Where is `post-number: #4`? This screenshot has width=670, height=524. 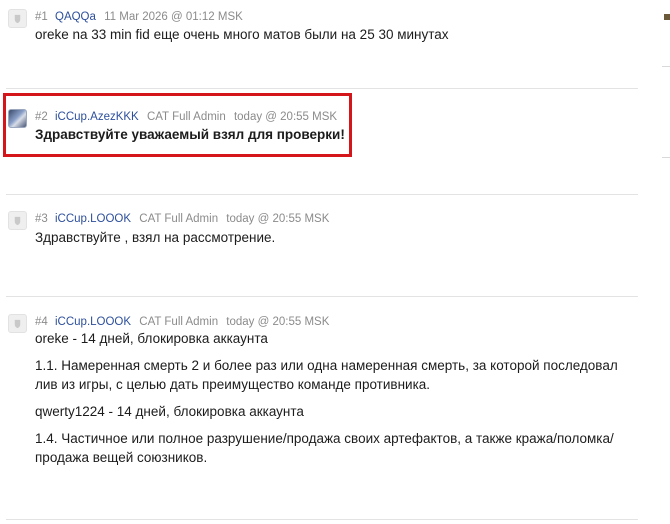 post-number: #4 is located at coordinates (41, 322).